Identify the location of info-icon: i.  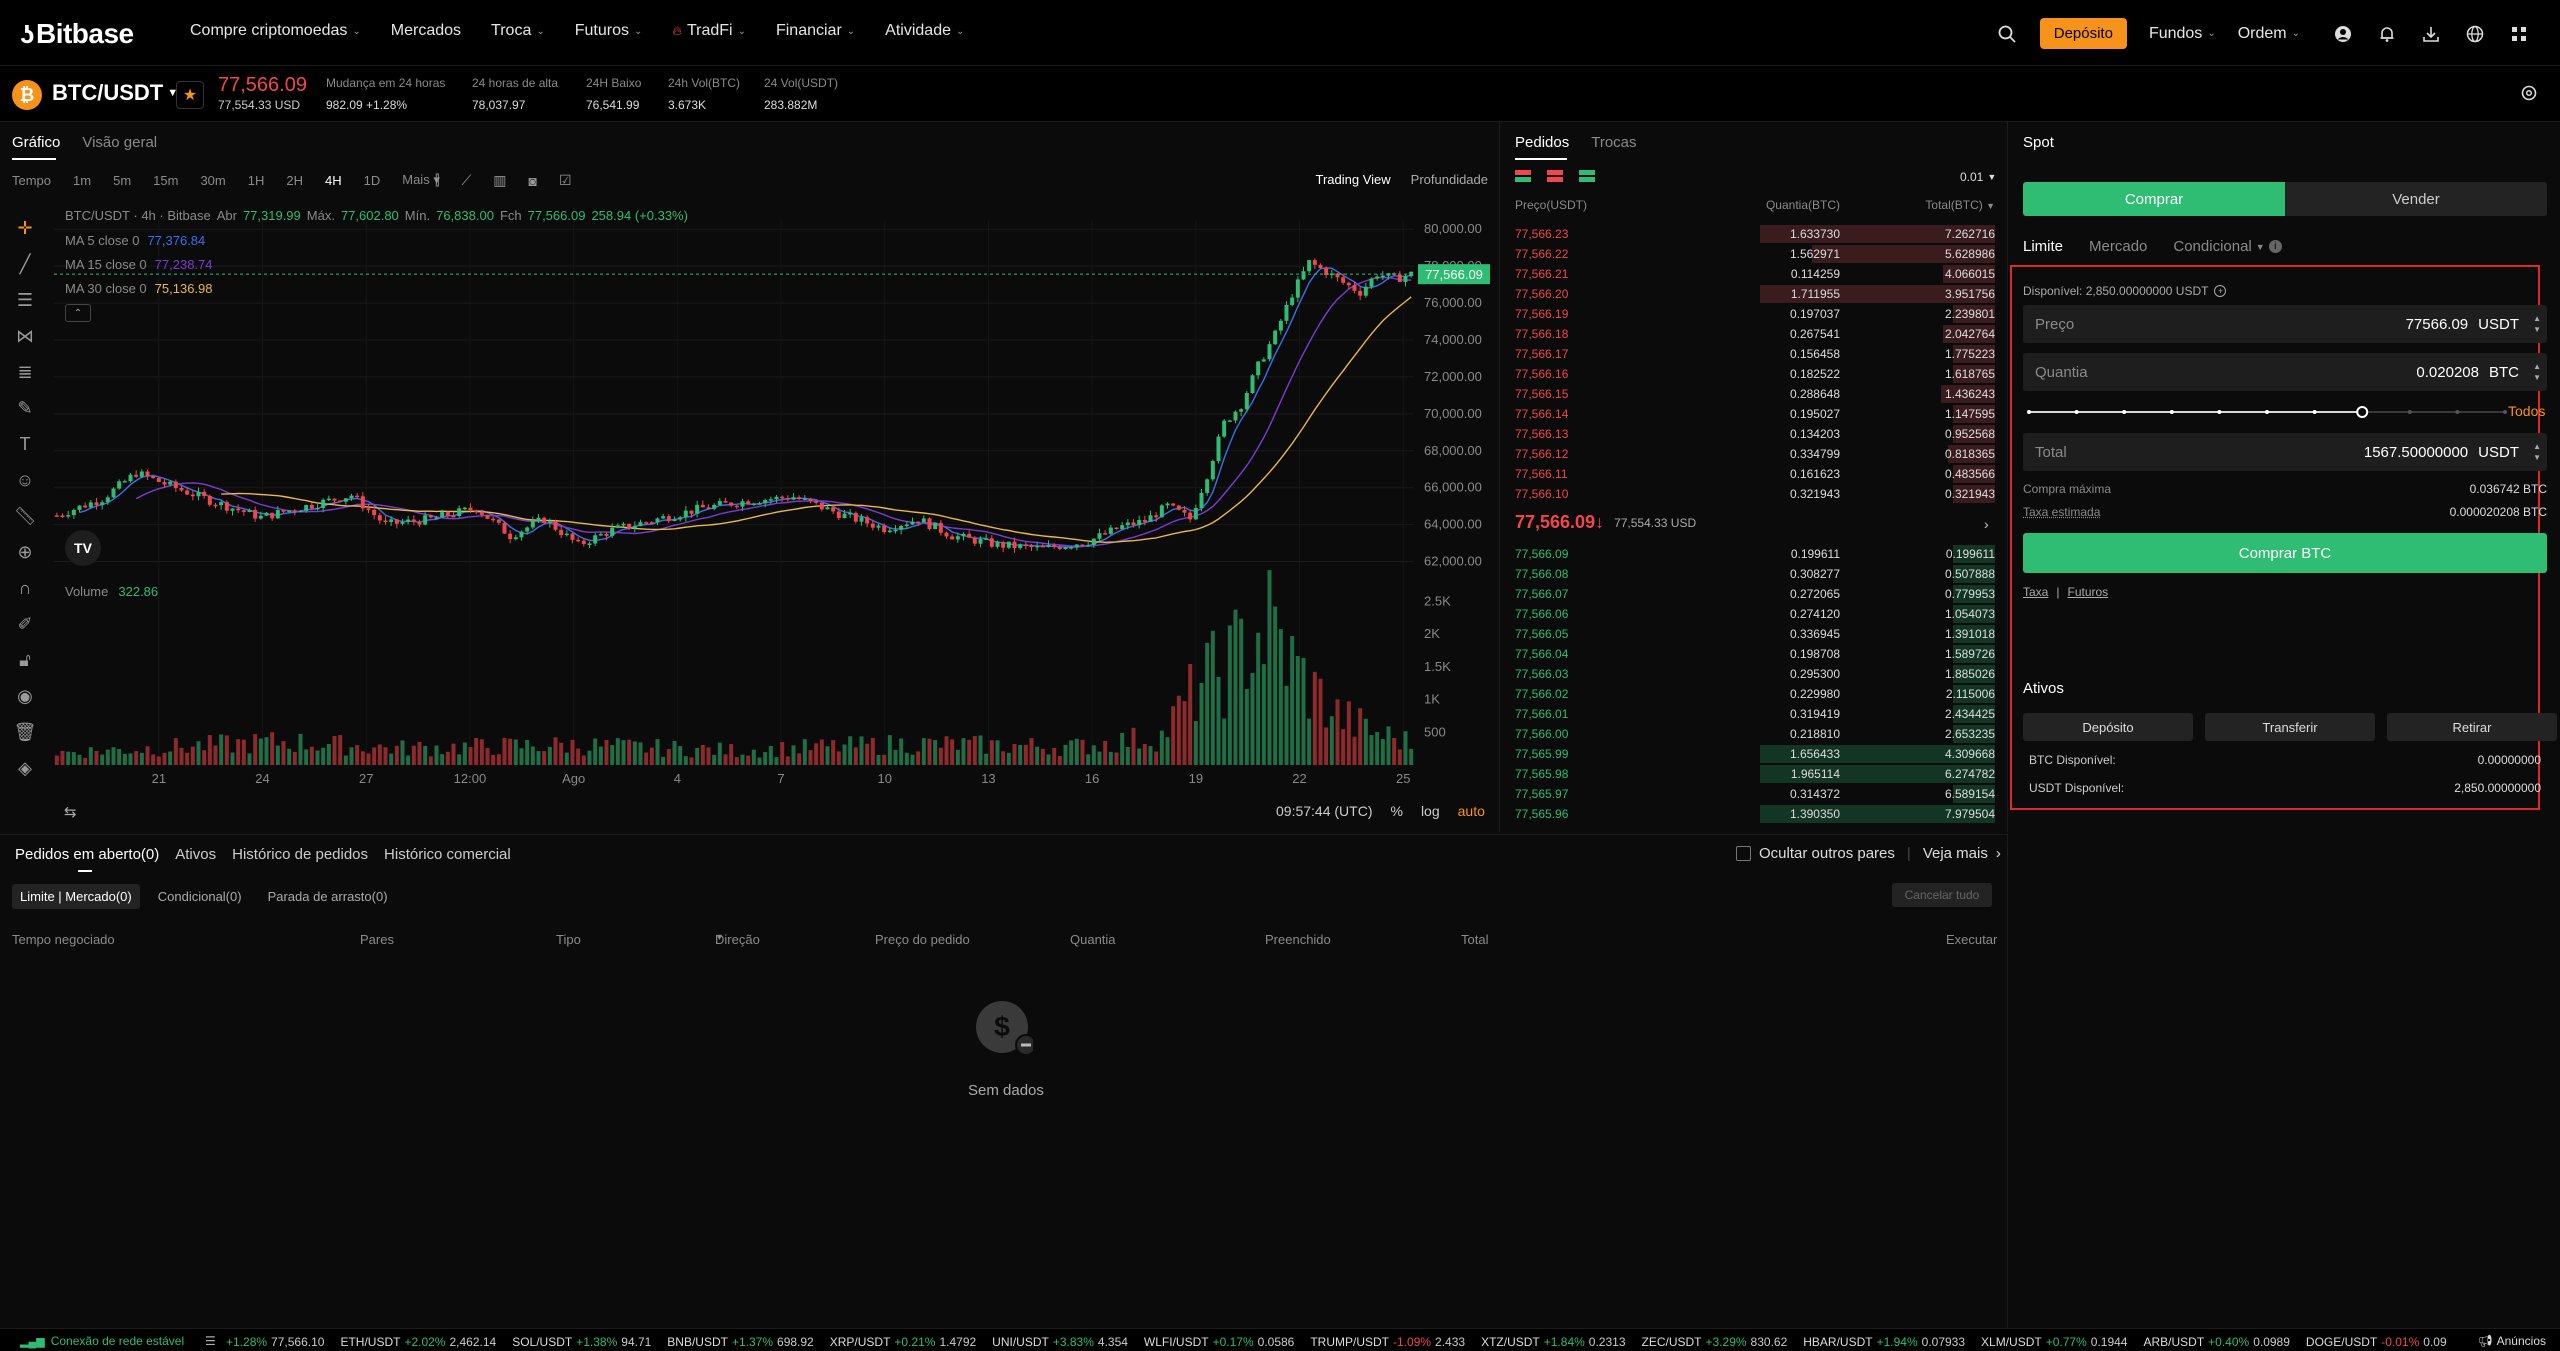
(2275, 246).